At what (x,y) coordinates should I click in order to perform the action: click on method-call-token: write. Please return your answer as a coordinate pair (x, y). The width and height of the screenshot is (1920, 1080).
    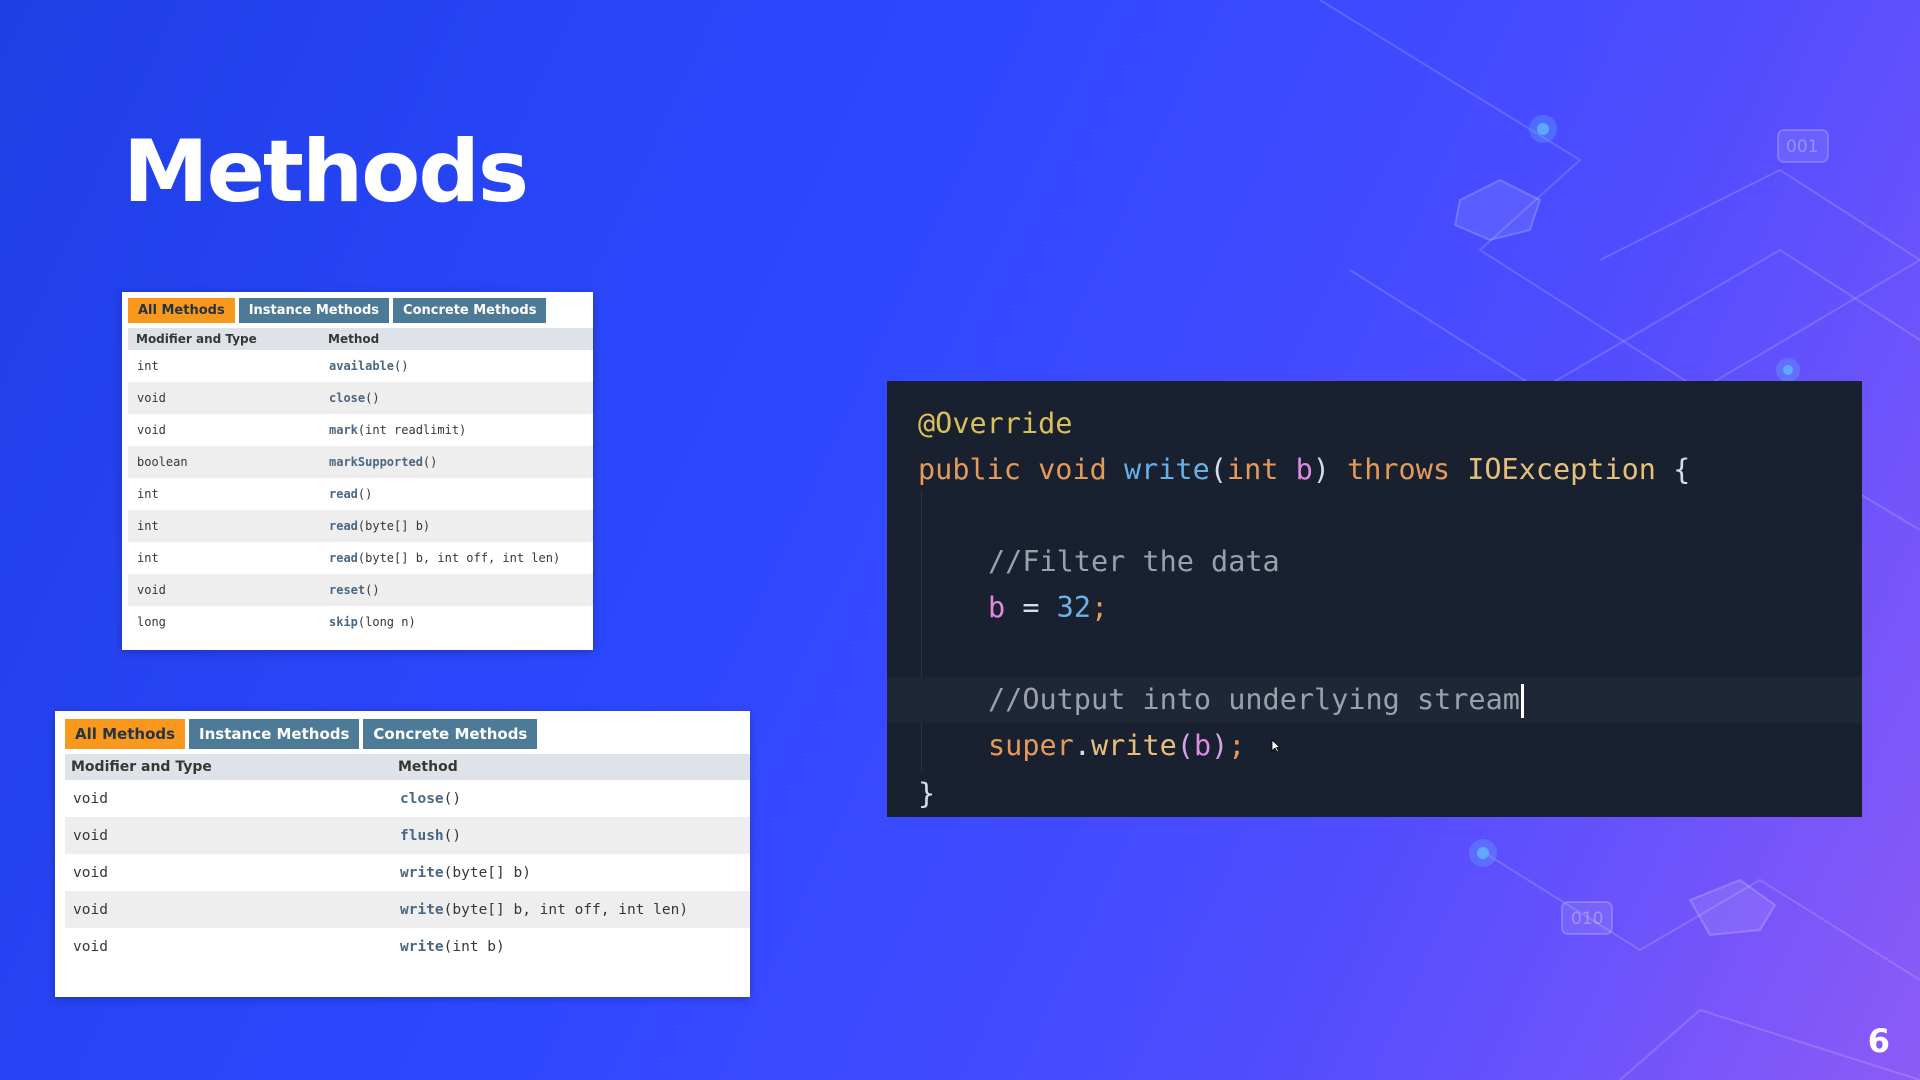
    Looking at the image, I should click on (1133, 745).